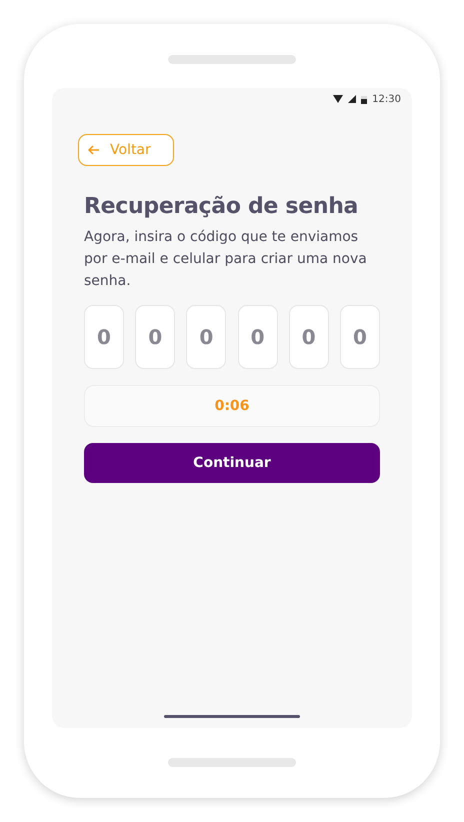  I want to click on instructions-text: Agora, insira o código que te enviamos por e-mail e celular para criar uma nova senha., so click(226, 259).